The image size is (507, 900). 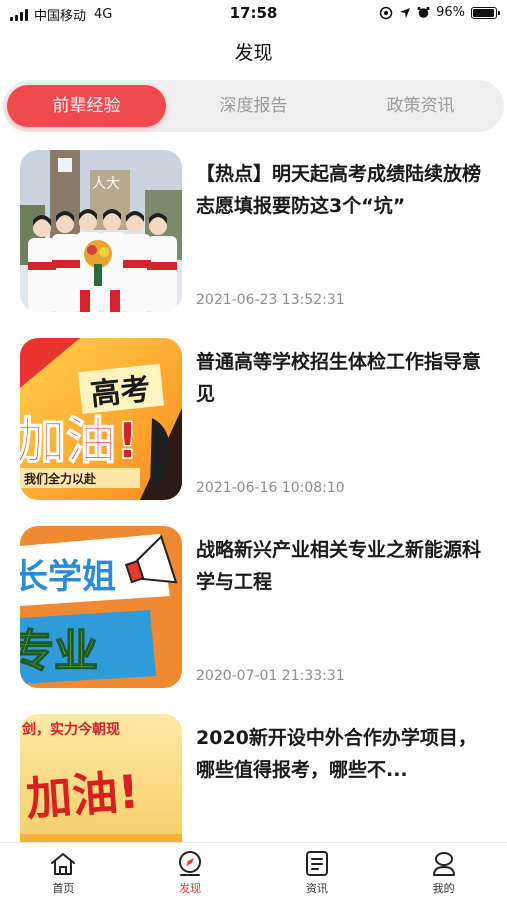 I want to click on thumb-text: 专业, so click(x=59, y=651).